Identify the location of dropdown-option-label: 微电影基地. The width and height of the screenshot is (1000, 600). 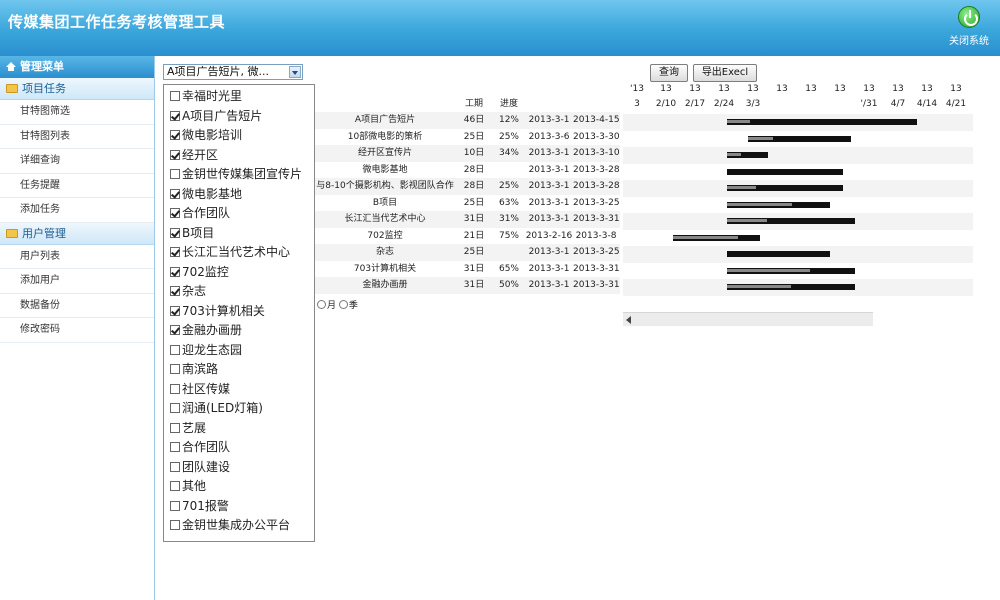
(212, 194).